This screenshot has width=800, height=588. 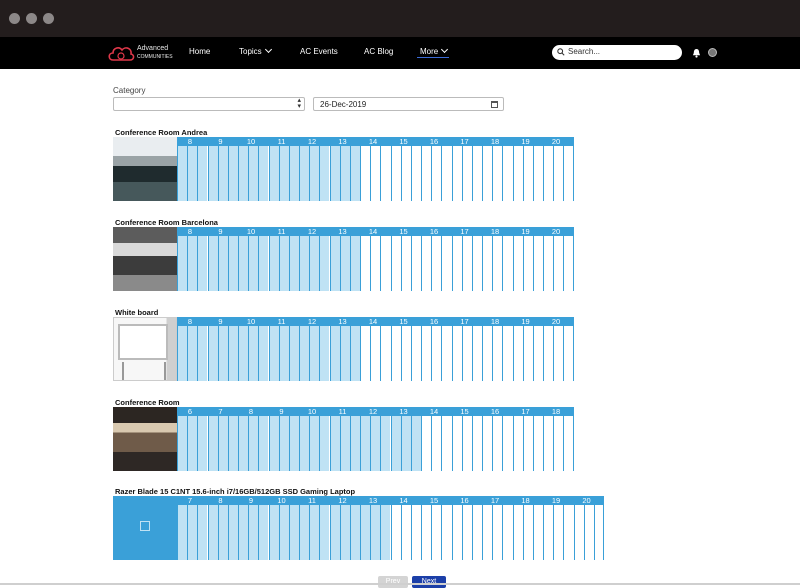 I want to click on notification-bell-icon, so click(x=696, y=53).